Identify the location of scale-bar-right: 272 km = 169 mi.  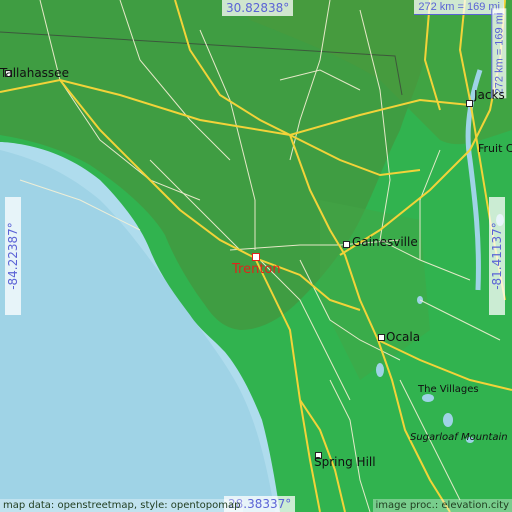
(499, 53).